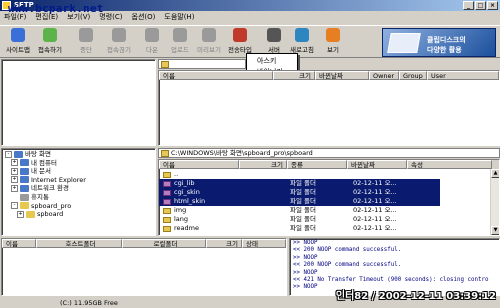  What do you see at coordinates (480, 5) in the screenshot?
I see `maximize-button: □` at bounding box center [480, 5].